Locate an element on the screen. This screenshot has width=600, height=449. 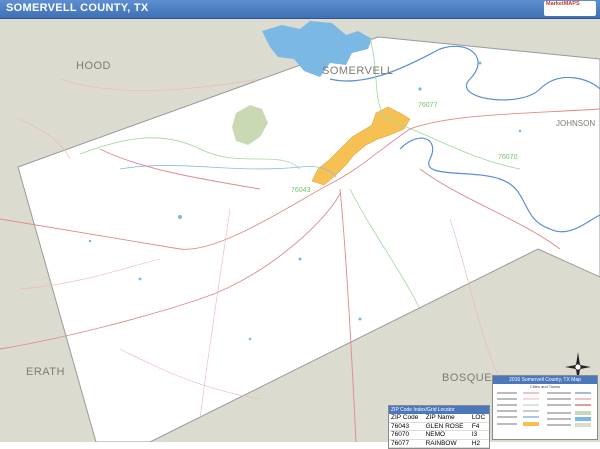
zip-loc-cell: I3 is located at coordinates (479, 435).